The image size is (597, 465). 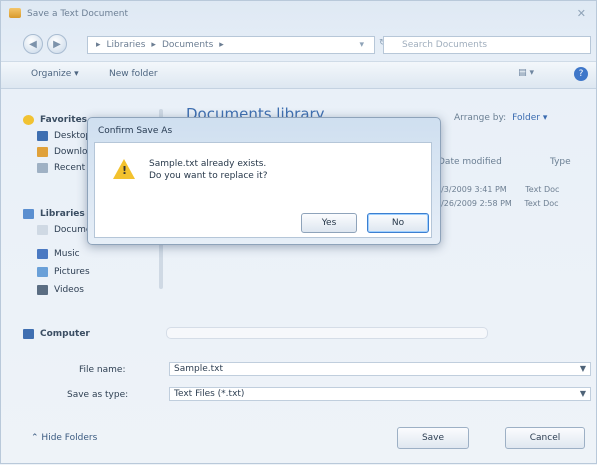 I want to click on recent-places-icon, so click(x=42, y=168).